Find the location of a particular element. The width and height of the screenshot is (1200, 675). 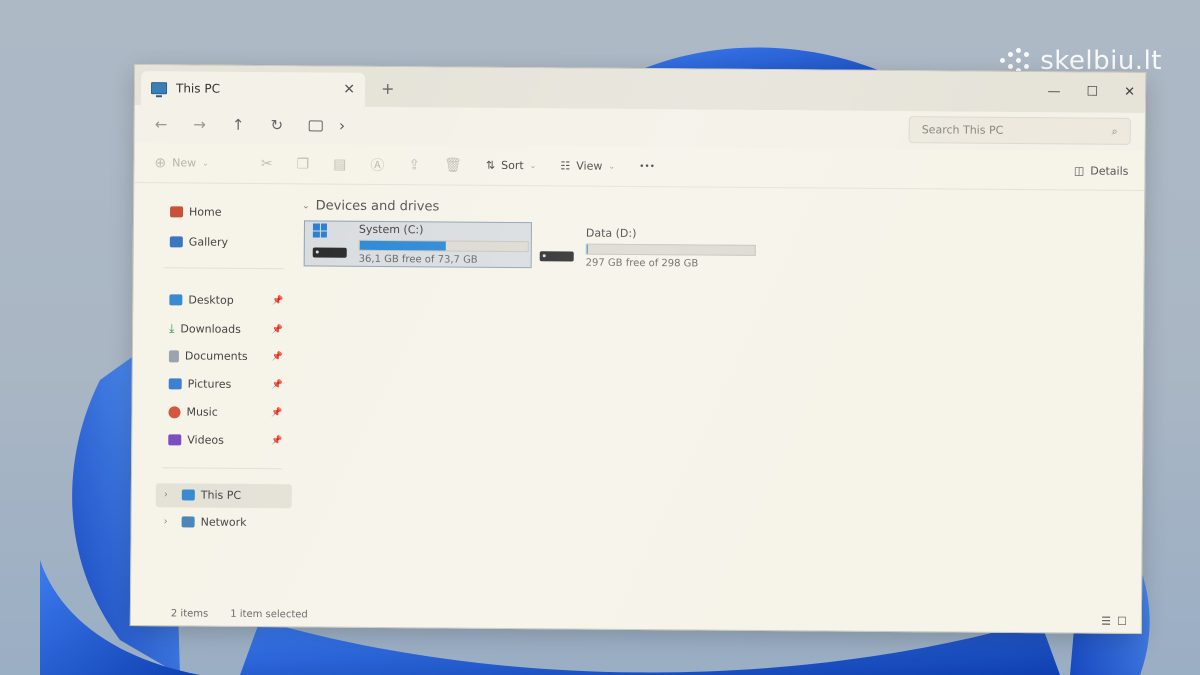

videos-icon is located at coordinates (175, 440).